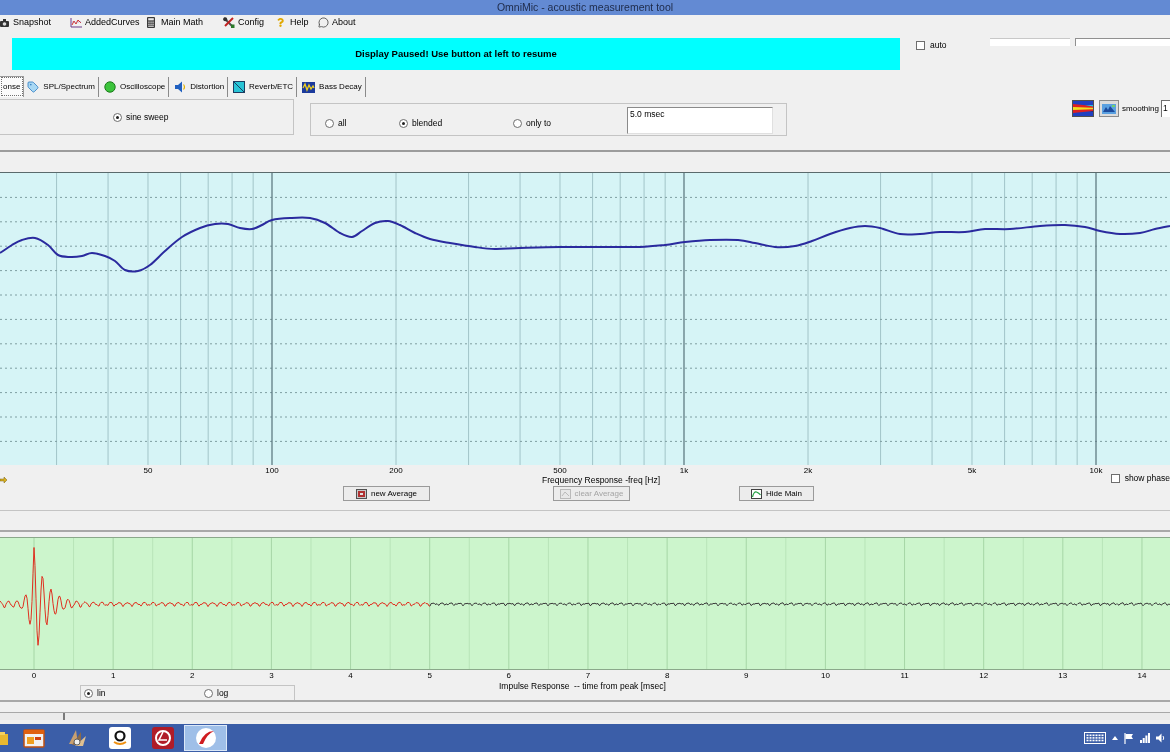  Describe the element at coordinates (588, 676) in the screenshot. I see `axis-tick-label: 7` at that location.